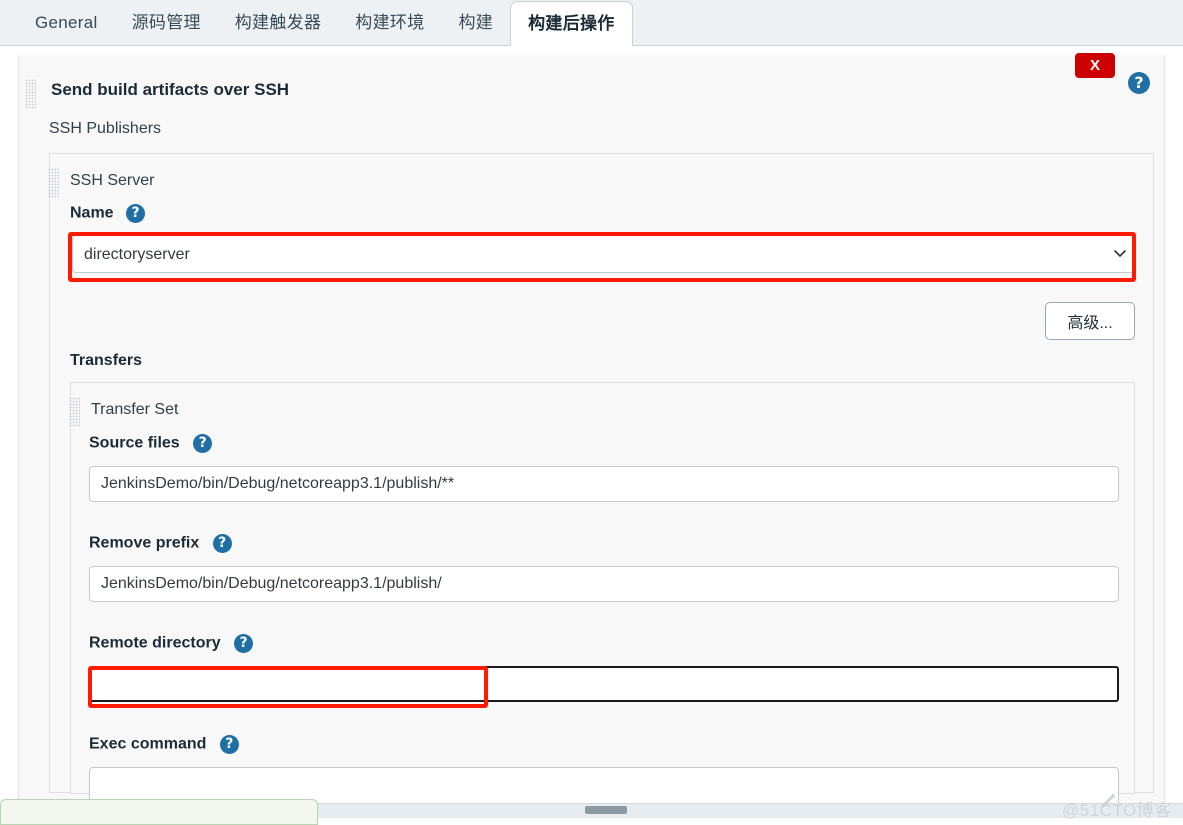 Image resolution: width=1183 pixels, height=825 pixels. I want to click on drag-handle-icon, so click(30, 94).